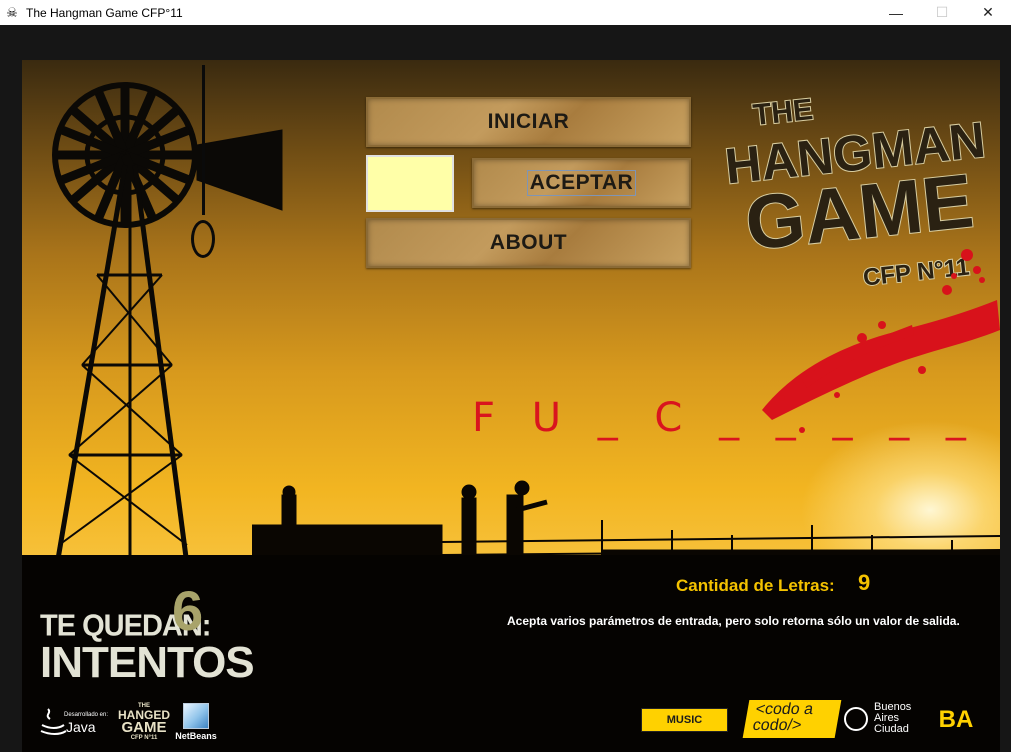 The width and height of the screenshot is (1011, 752). Describe the element at coordinates (505, 12) in the screenshot. I see `title-bar: ☠ The Hangman Game CFP°11 — ☐ ✕` at that location.